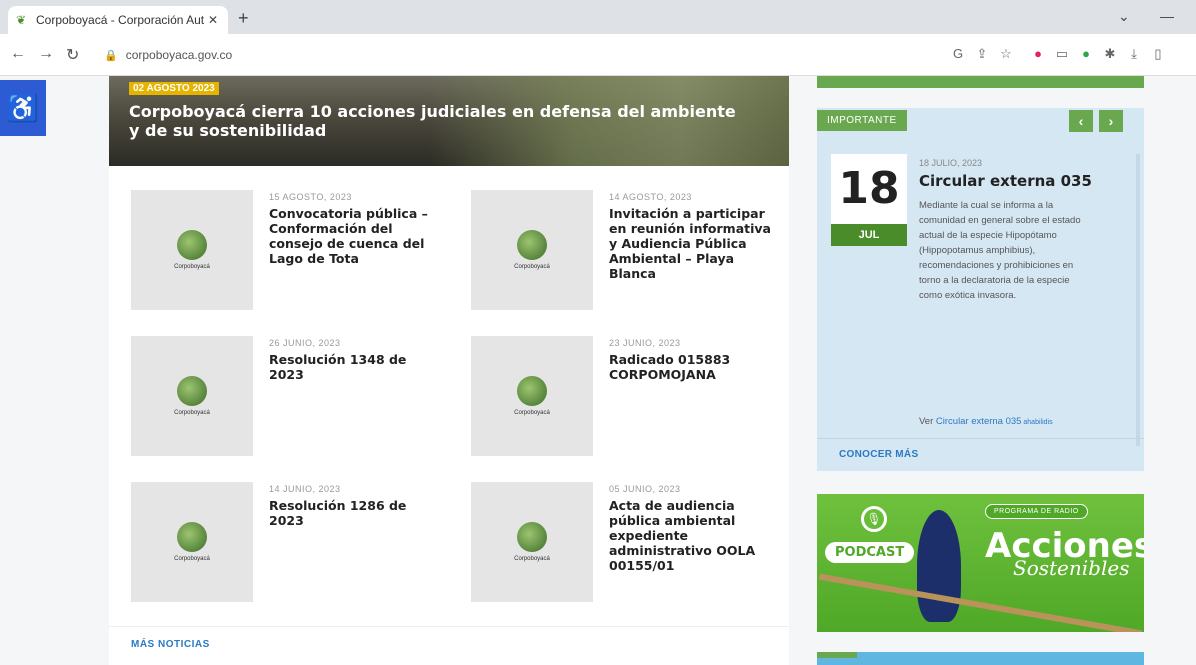  I want to click on microphone-icon: 🎙, so click(874, 519).